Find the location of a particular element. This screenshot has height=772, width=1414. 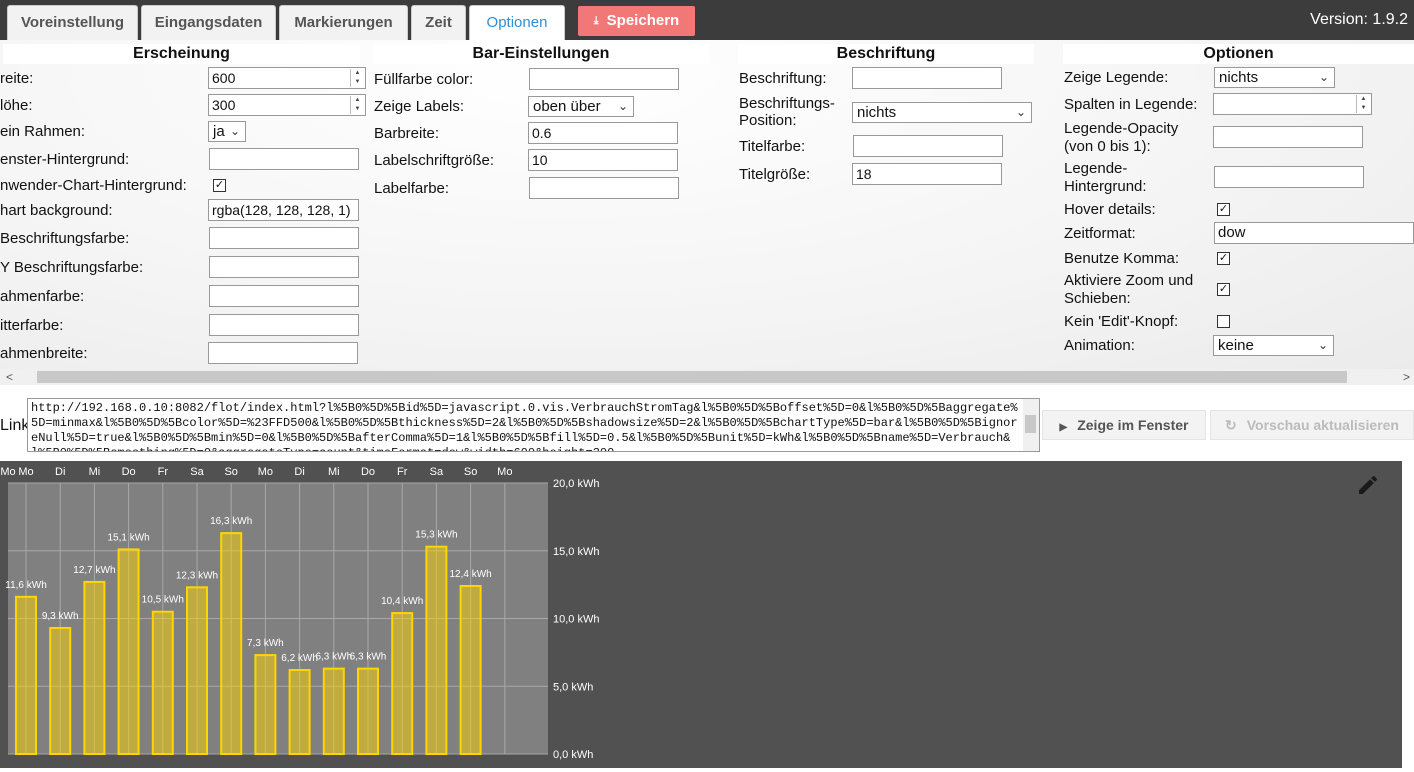

hover-details-label: Hover details: is located at coordinates (1110, 209).